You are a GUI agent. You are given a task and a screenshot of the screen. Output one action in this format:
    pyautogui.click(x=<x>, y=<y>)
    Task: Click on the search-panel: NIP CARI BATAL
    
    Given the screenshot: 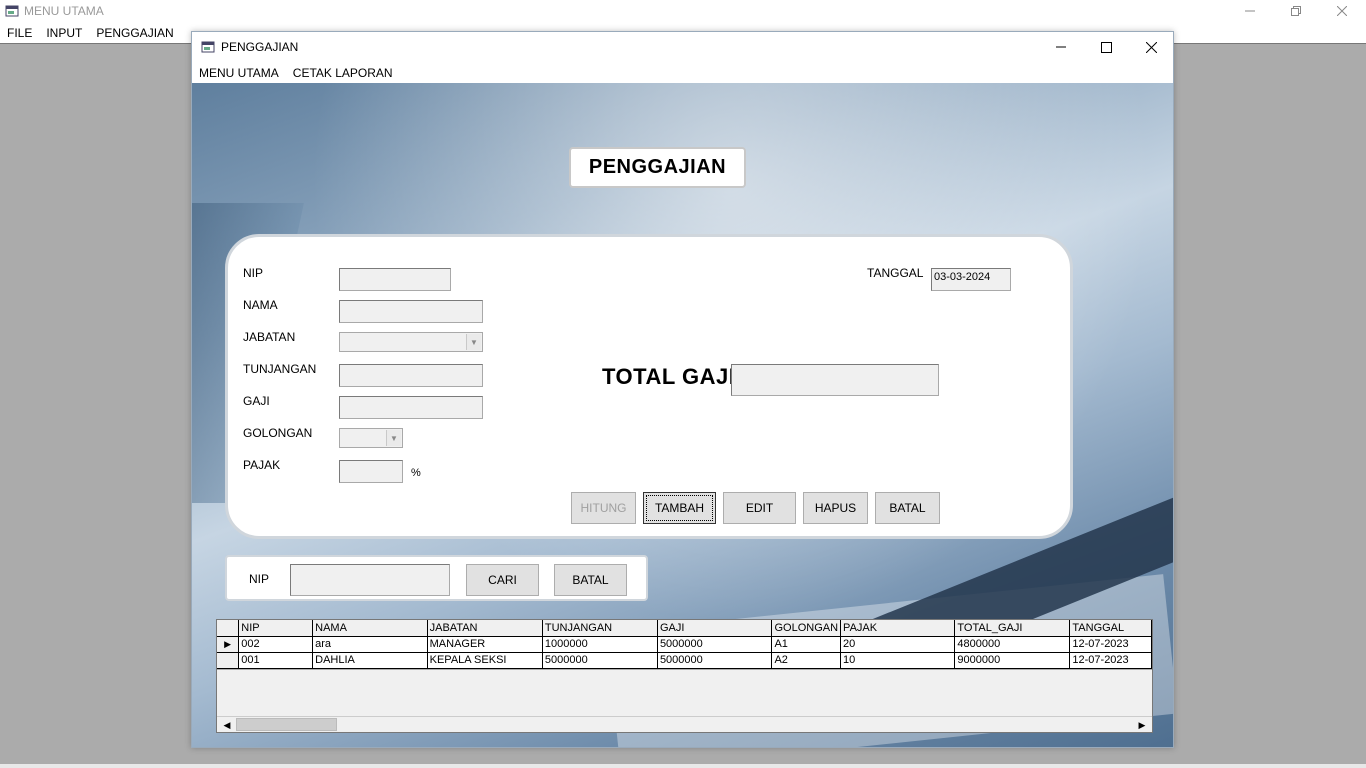 What is the action you would take?
    pyautogui.click(x=436, y=578)
    